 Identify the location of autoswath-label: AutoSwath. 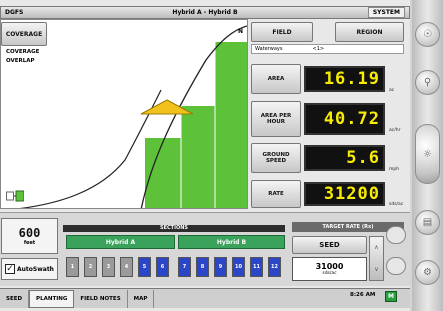
(35, 269).